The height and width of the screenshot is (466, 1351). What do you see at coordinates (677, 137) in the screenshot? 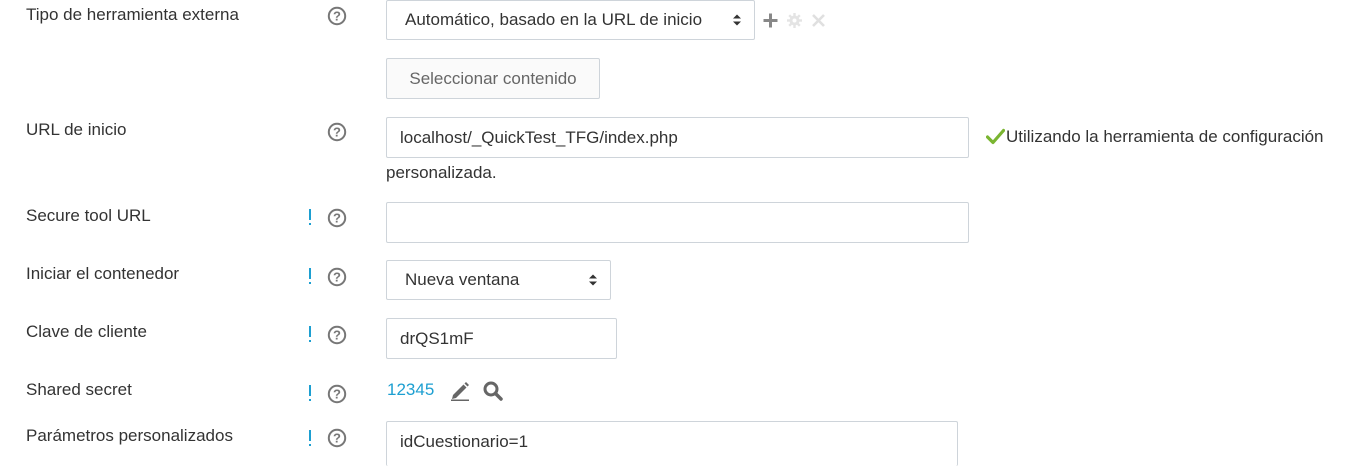
I see `tool-url-input: localhost/_QuickTest_TFG/index.php` at bounding box center [677, 137].